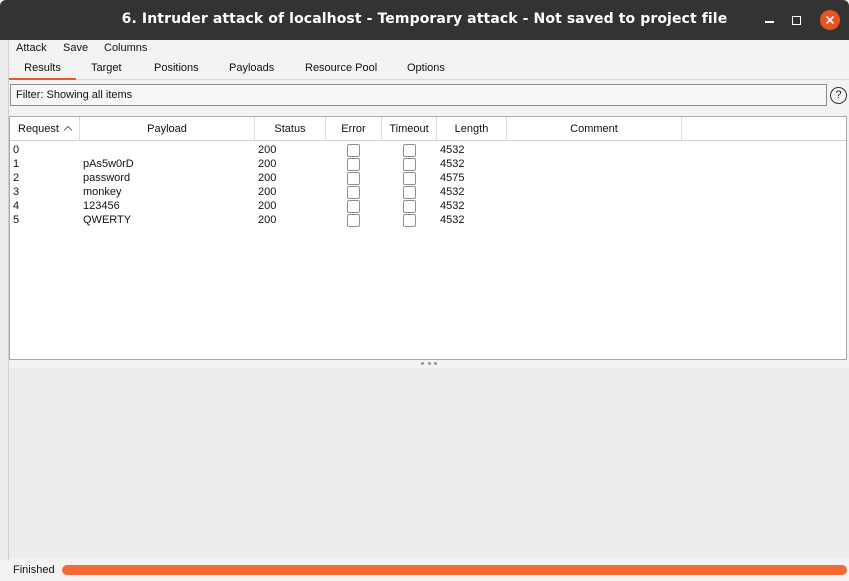  I want to click on table-row: 2 password 200 4575, so click(428, 178).